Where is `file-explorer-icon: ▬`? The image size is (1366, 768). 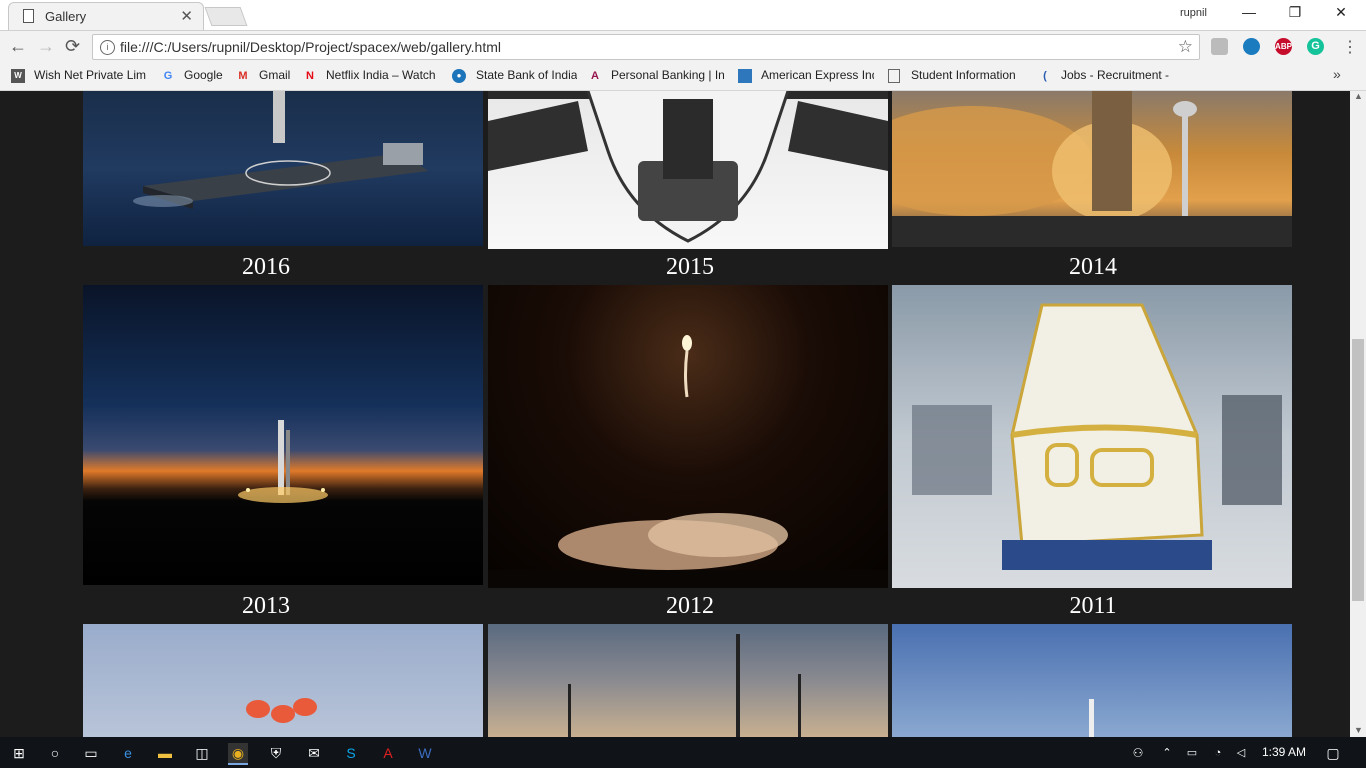
file-explorer-icon: ▬ is located at coordinates (165, 753).